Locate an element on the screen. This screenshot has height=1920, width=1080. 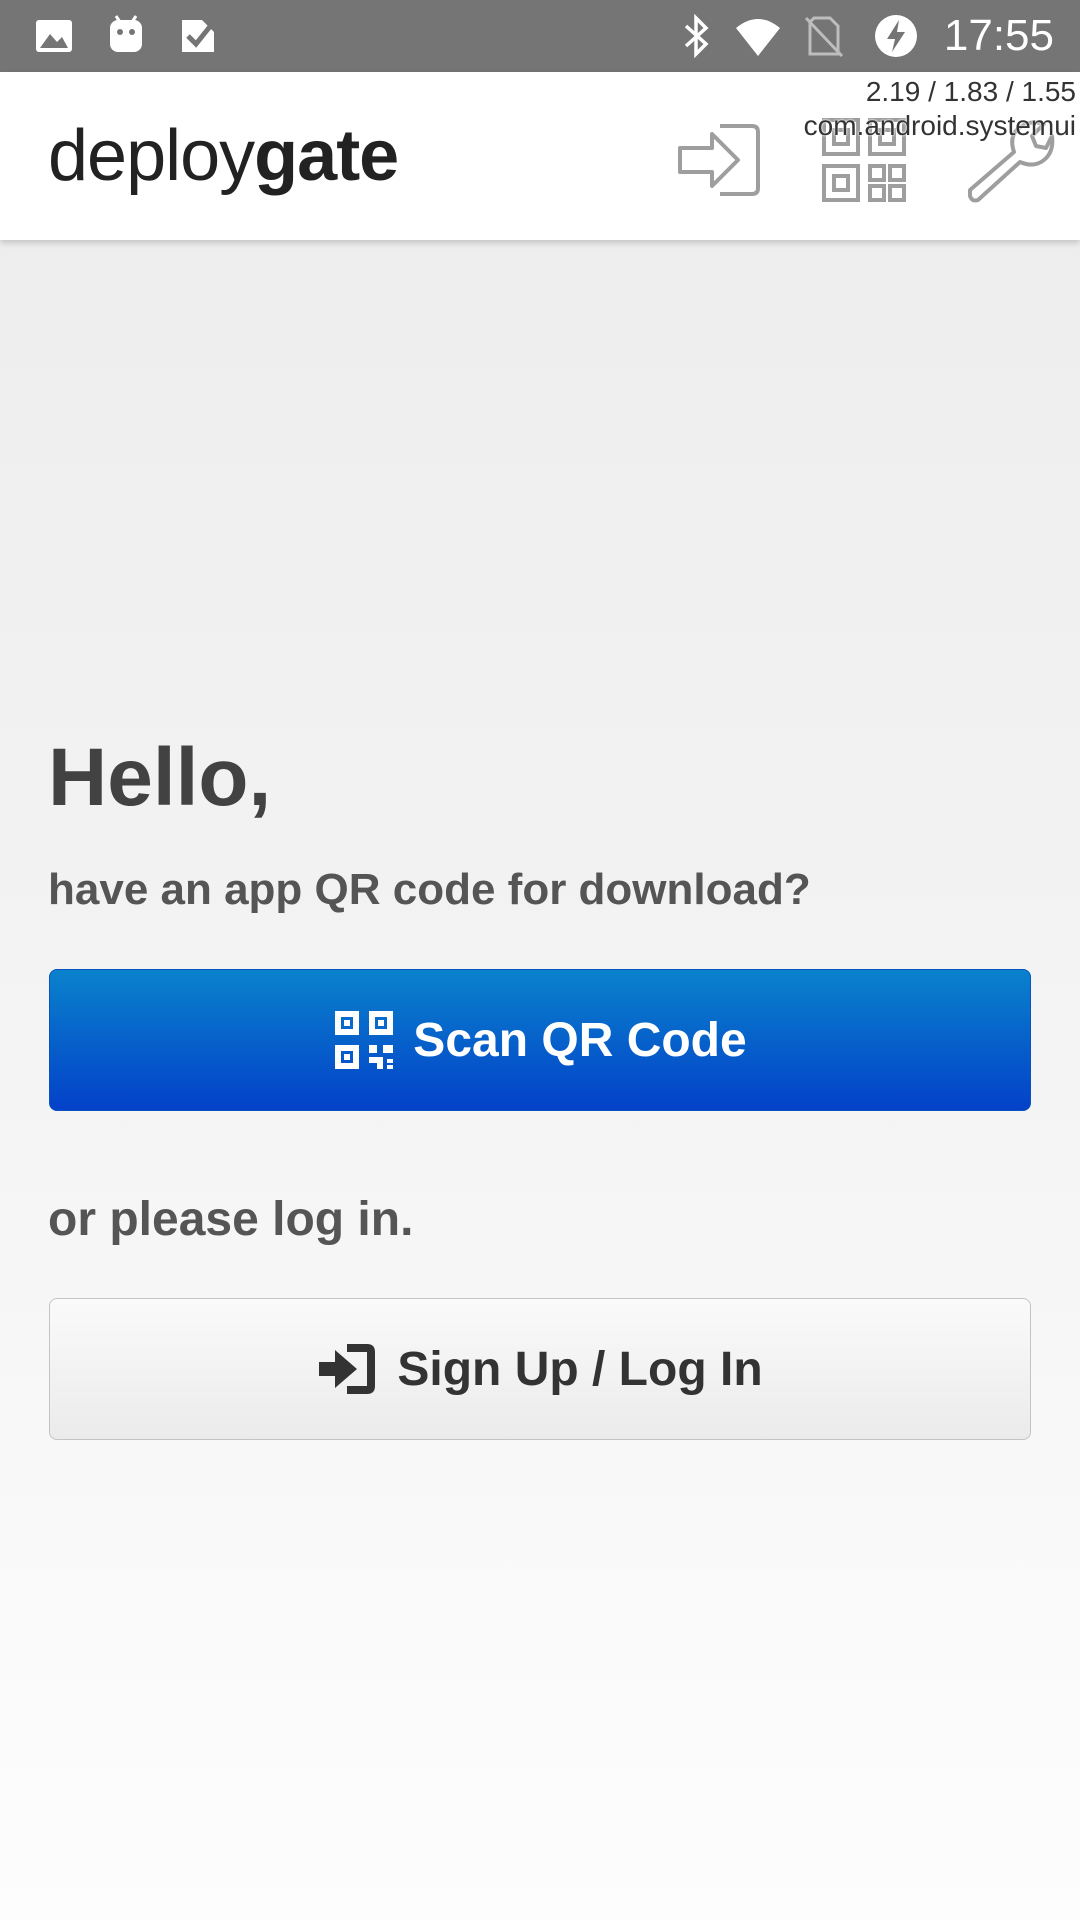
sign-up-log-in-label: Sign Up / Log In is located at coordinates (580, 1369).